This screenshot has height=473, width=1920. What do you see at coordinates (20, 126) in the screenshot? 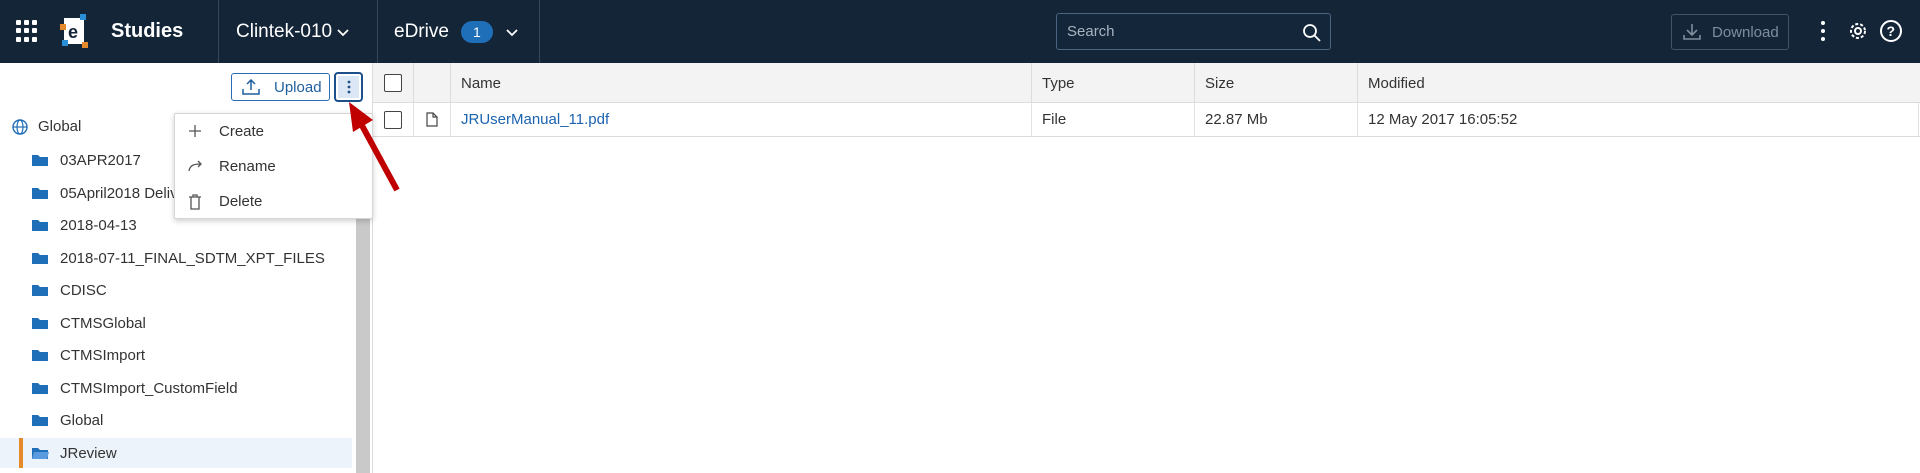
I see `globe-icon` at bounding box center [20, 126].